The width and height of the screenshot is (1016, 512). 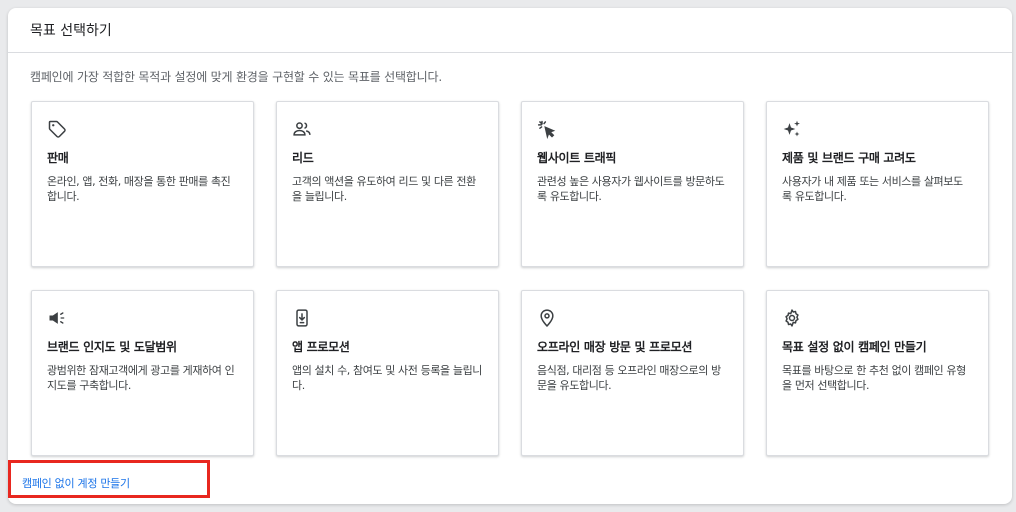 What do you see at coordinates (139, 189) in the screenshot?
I see `goal-card-description: 온라인, 앱, 전화, 매장을 통한 판매를 촉진합니다.` at bounding box center [139, 189].